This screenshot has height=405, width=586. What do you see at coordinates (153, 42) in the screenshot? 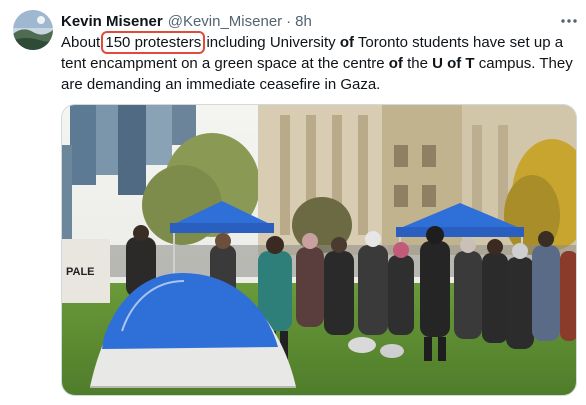
I see `highlighted-phrase: 150 protesters` at bounding box center [153, 42].